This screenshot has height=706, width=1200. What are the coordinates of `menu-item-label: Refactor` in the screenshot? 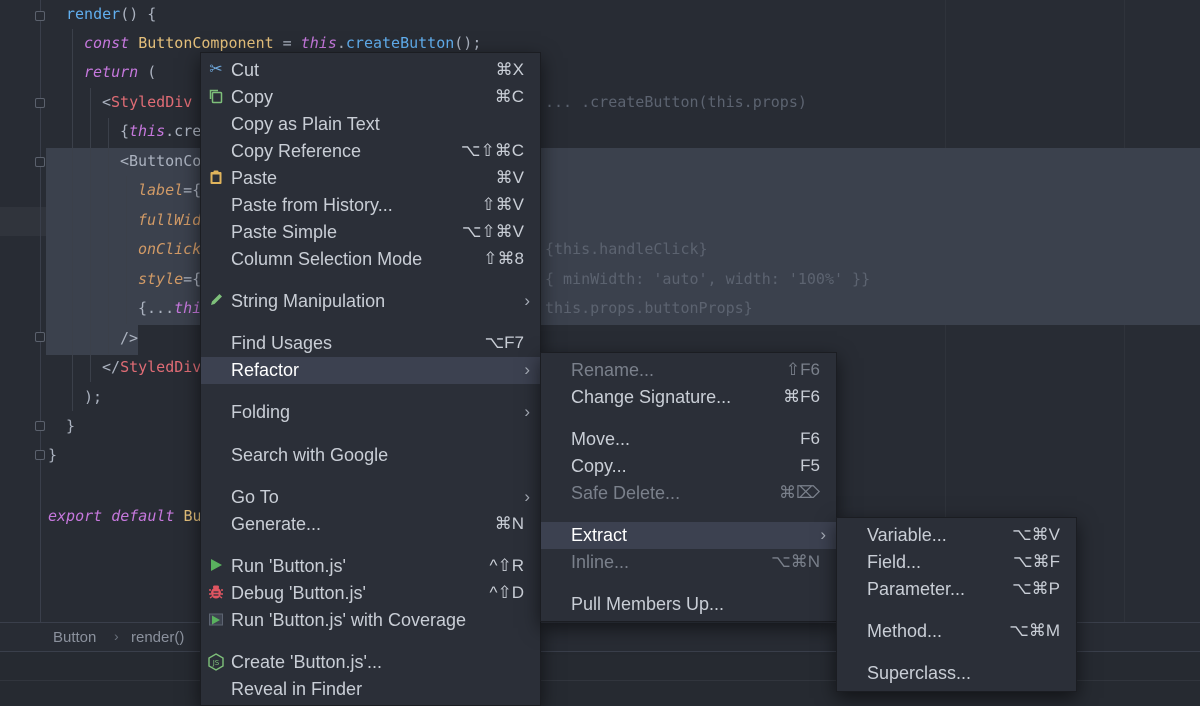 It's located at (265, 370).